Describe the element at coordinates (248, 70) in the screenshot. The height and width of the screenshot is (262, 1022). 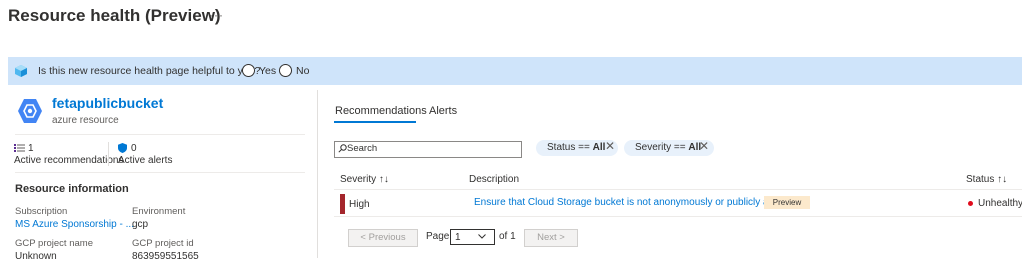
I see `yes-radio` at that location.